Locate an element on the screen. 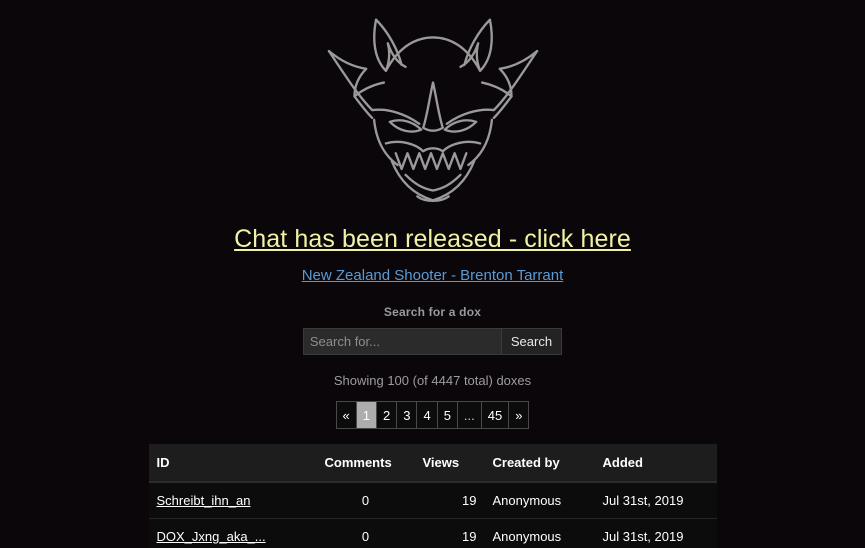 The width and height of the screenshot is (865, 548). search-label: Search for a dox is located at coordinates (432, 312).